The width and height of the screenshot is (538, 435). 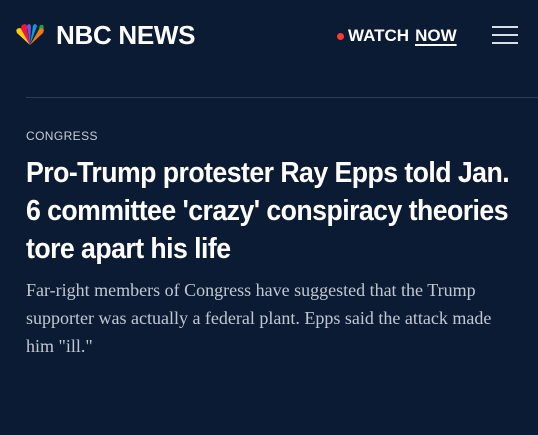 What do you see at coordinates (126, 35) in the screenshot?
I see `brand-name: NBC NEWS` at bounding box center [126, 35].